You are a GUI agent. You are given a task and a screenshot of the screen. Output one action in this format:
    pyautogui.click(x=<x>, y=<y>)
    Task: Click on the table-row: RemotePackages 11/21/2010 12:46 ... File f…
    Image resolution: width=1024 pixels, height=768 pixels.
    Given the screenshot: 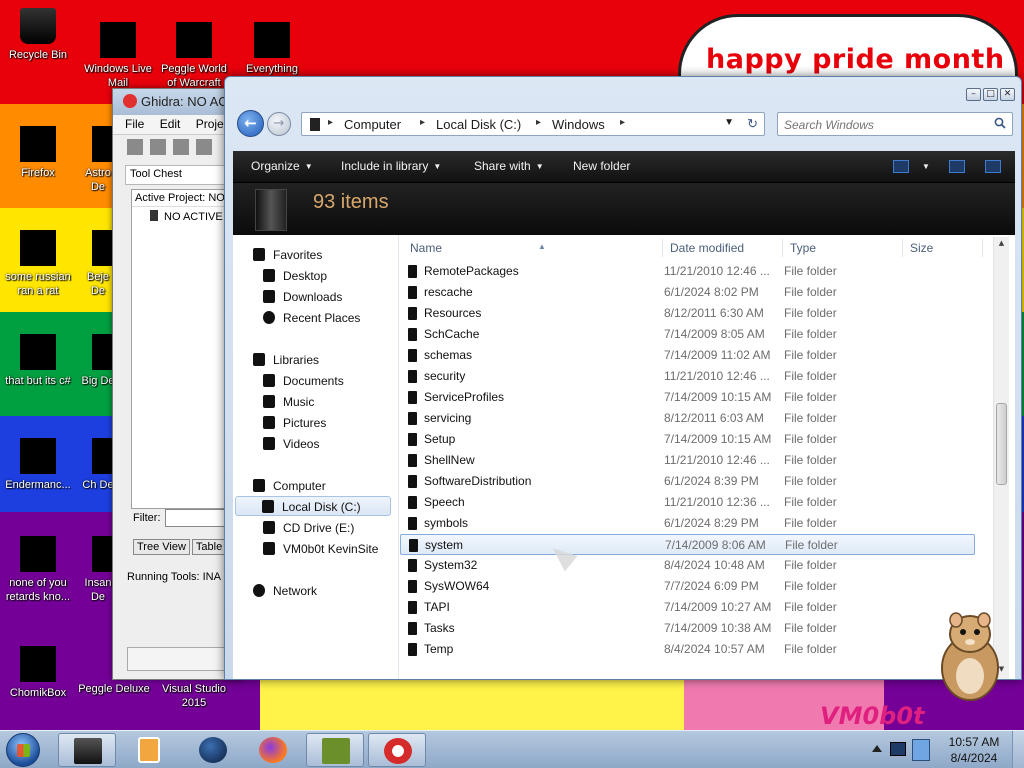 What is the action you would take?
    pyautogui.click(x=687, y=271)
    